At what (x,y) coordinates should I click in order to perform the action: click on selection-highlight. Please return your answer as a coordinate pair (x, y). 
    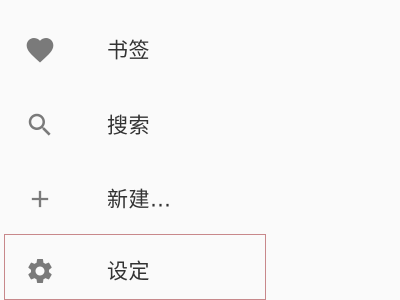
    Looking at the image, I should click on (135, 267).